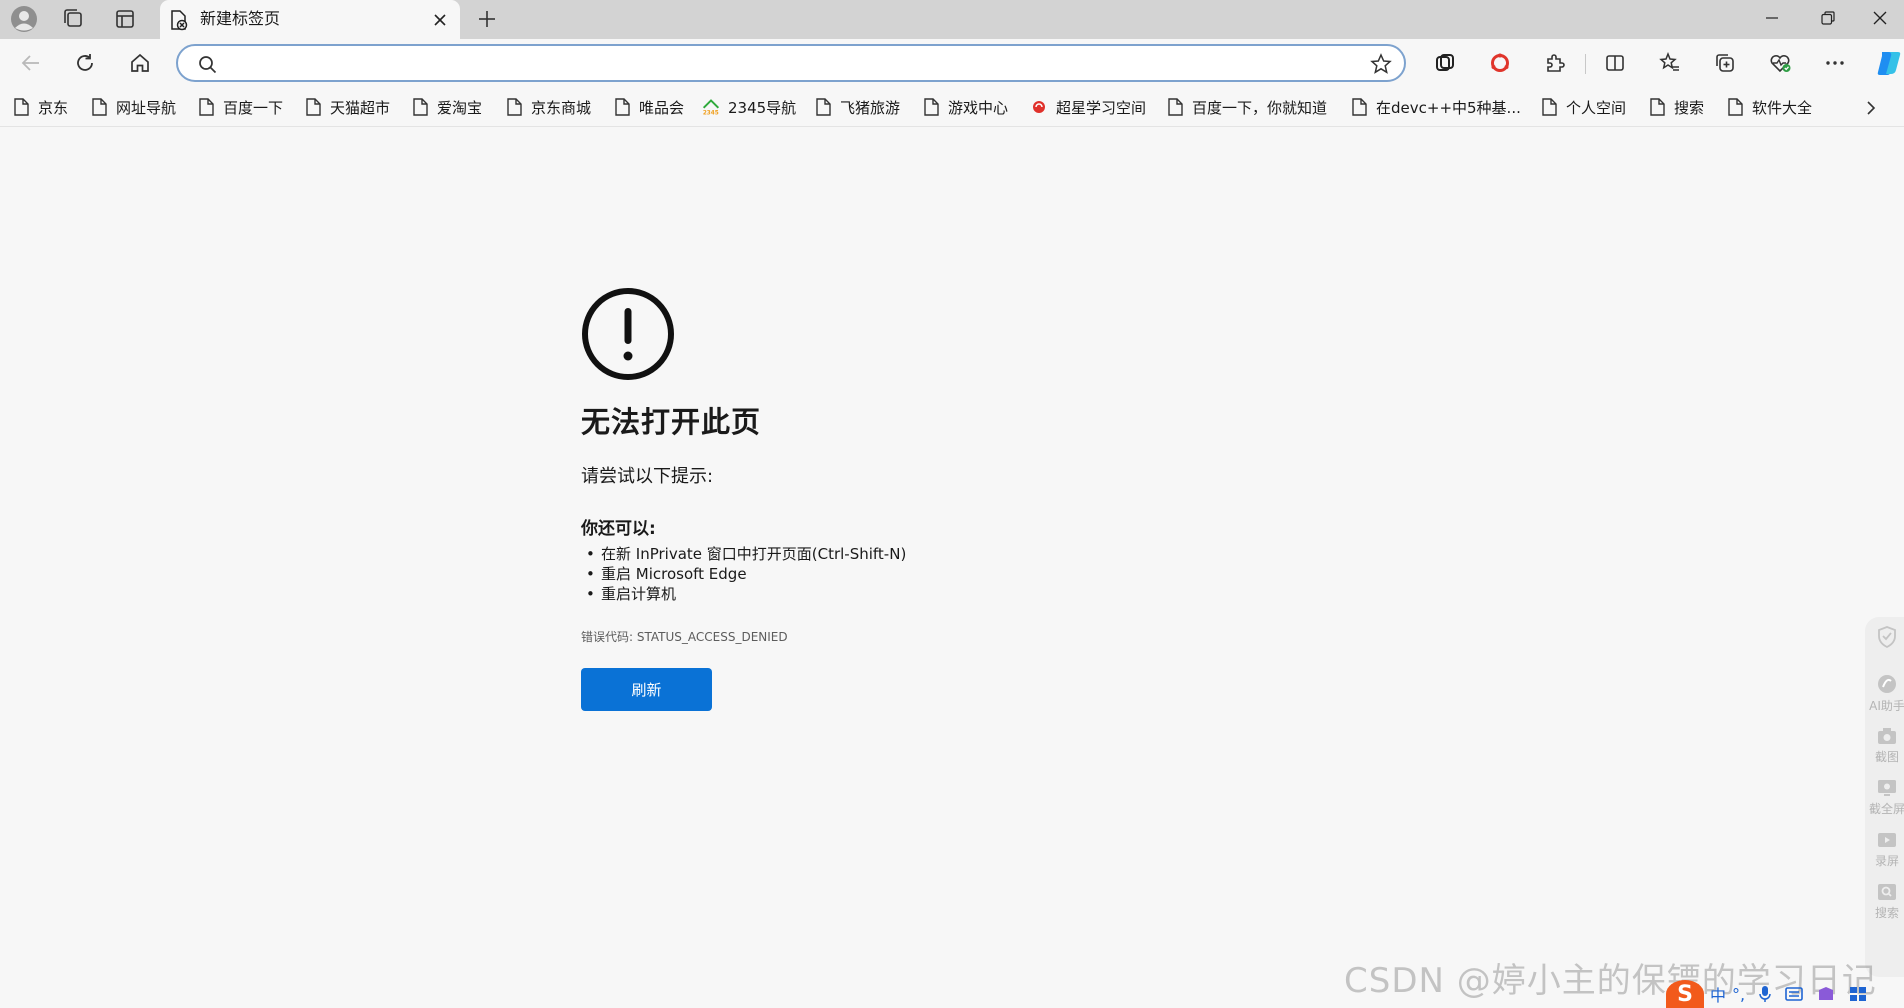 The image size is (1904, 1008). I want to click on favorite-item-personal-space: 个人空间, so click(1583, 107).